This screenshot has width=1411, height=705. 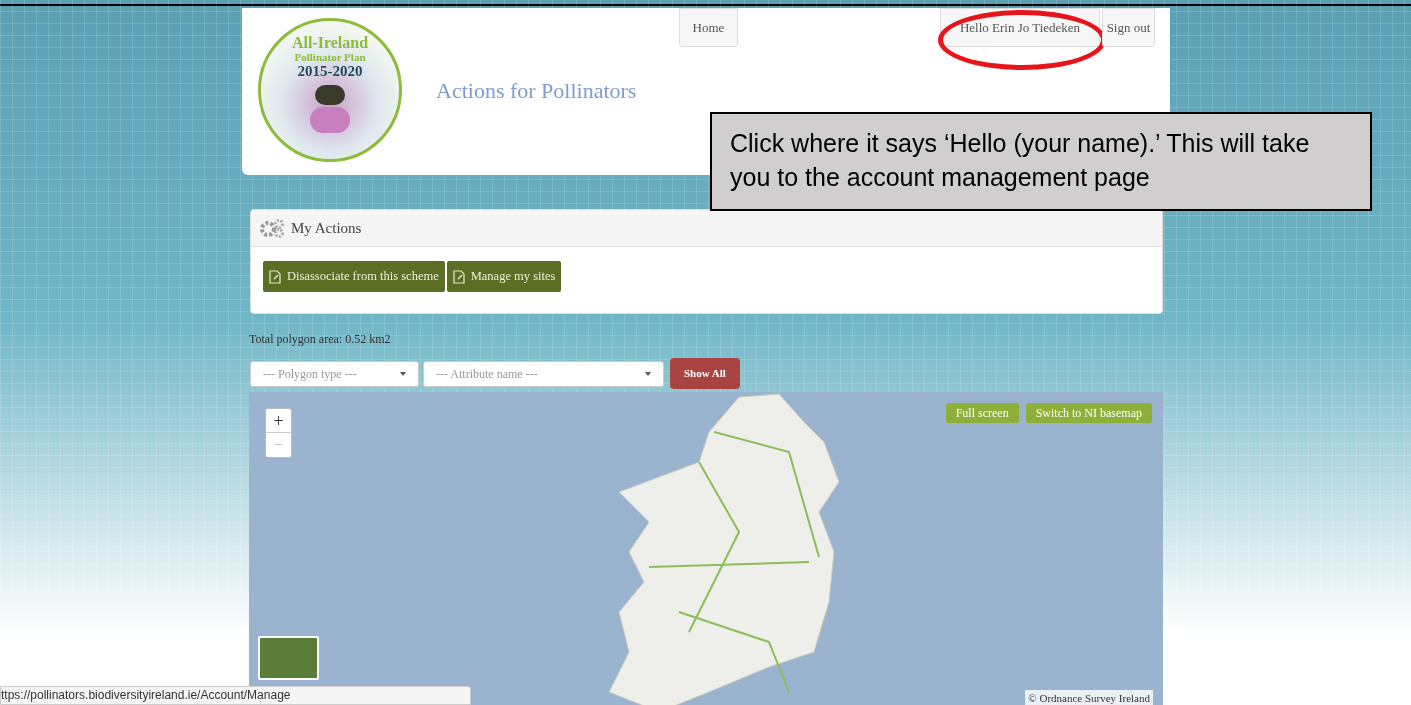 What do you see at coordinates (334, 373) in the screenshot?
I see `filter-dropdown: --- Polygon type ---` at bounding box center [334, 373].